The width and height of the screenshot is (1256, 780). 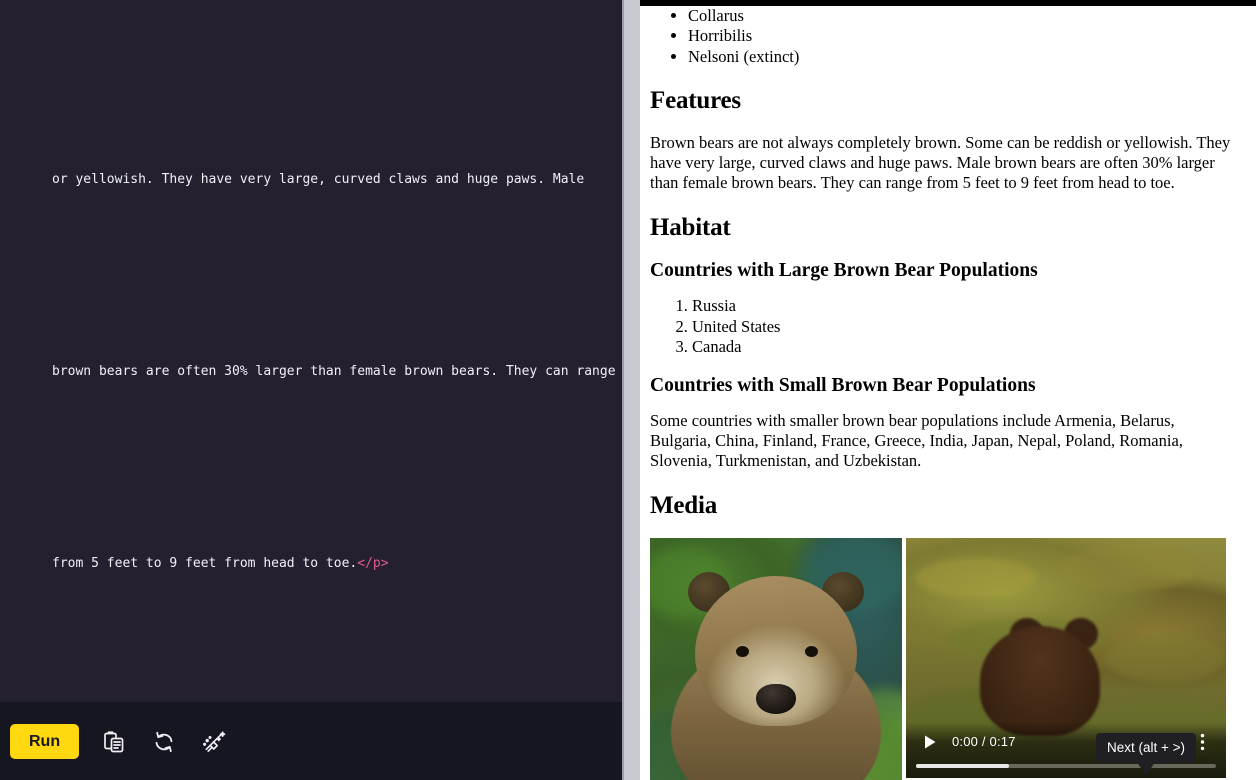 What do you see at coordinates (114, 742) in the screenshot?
I see `clipboard-copy-icon` at bounding box center [114, 742].